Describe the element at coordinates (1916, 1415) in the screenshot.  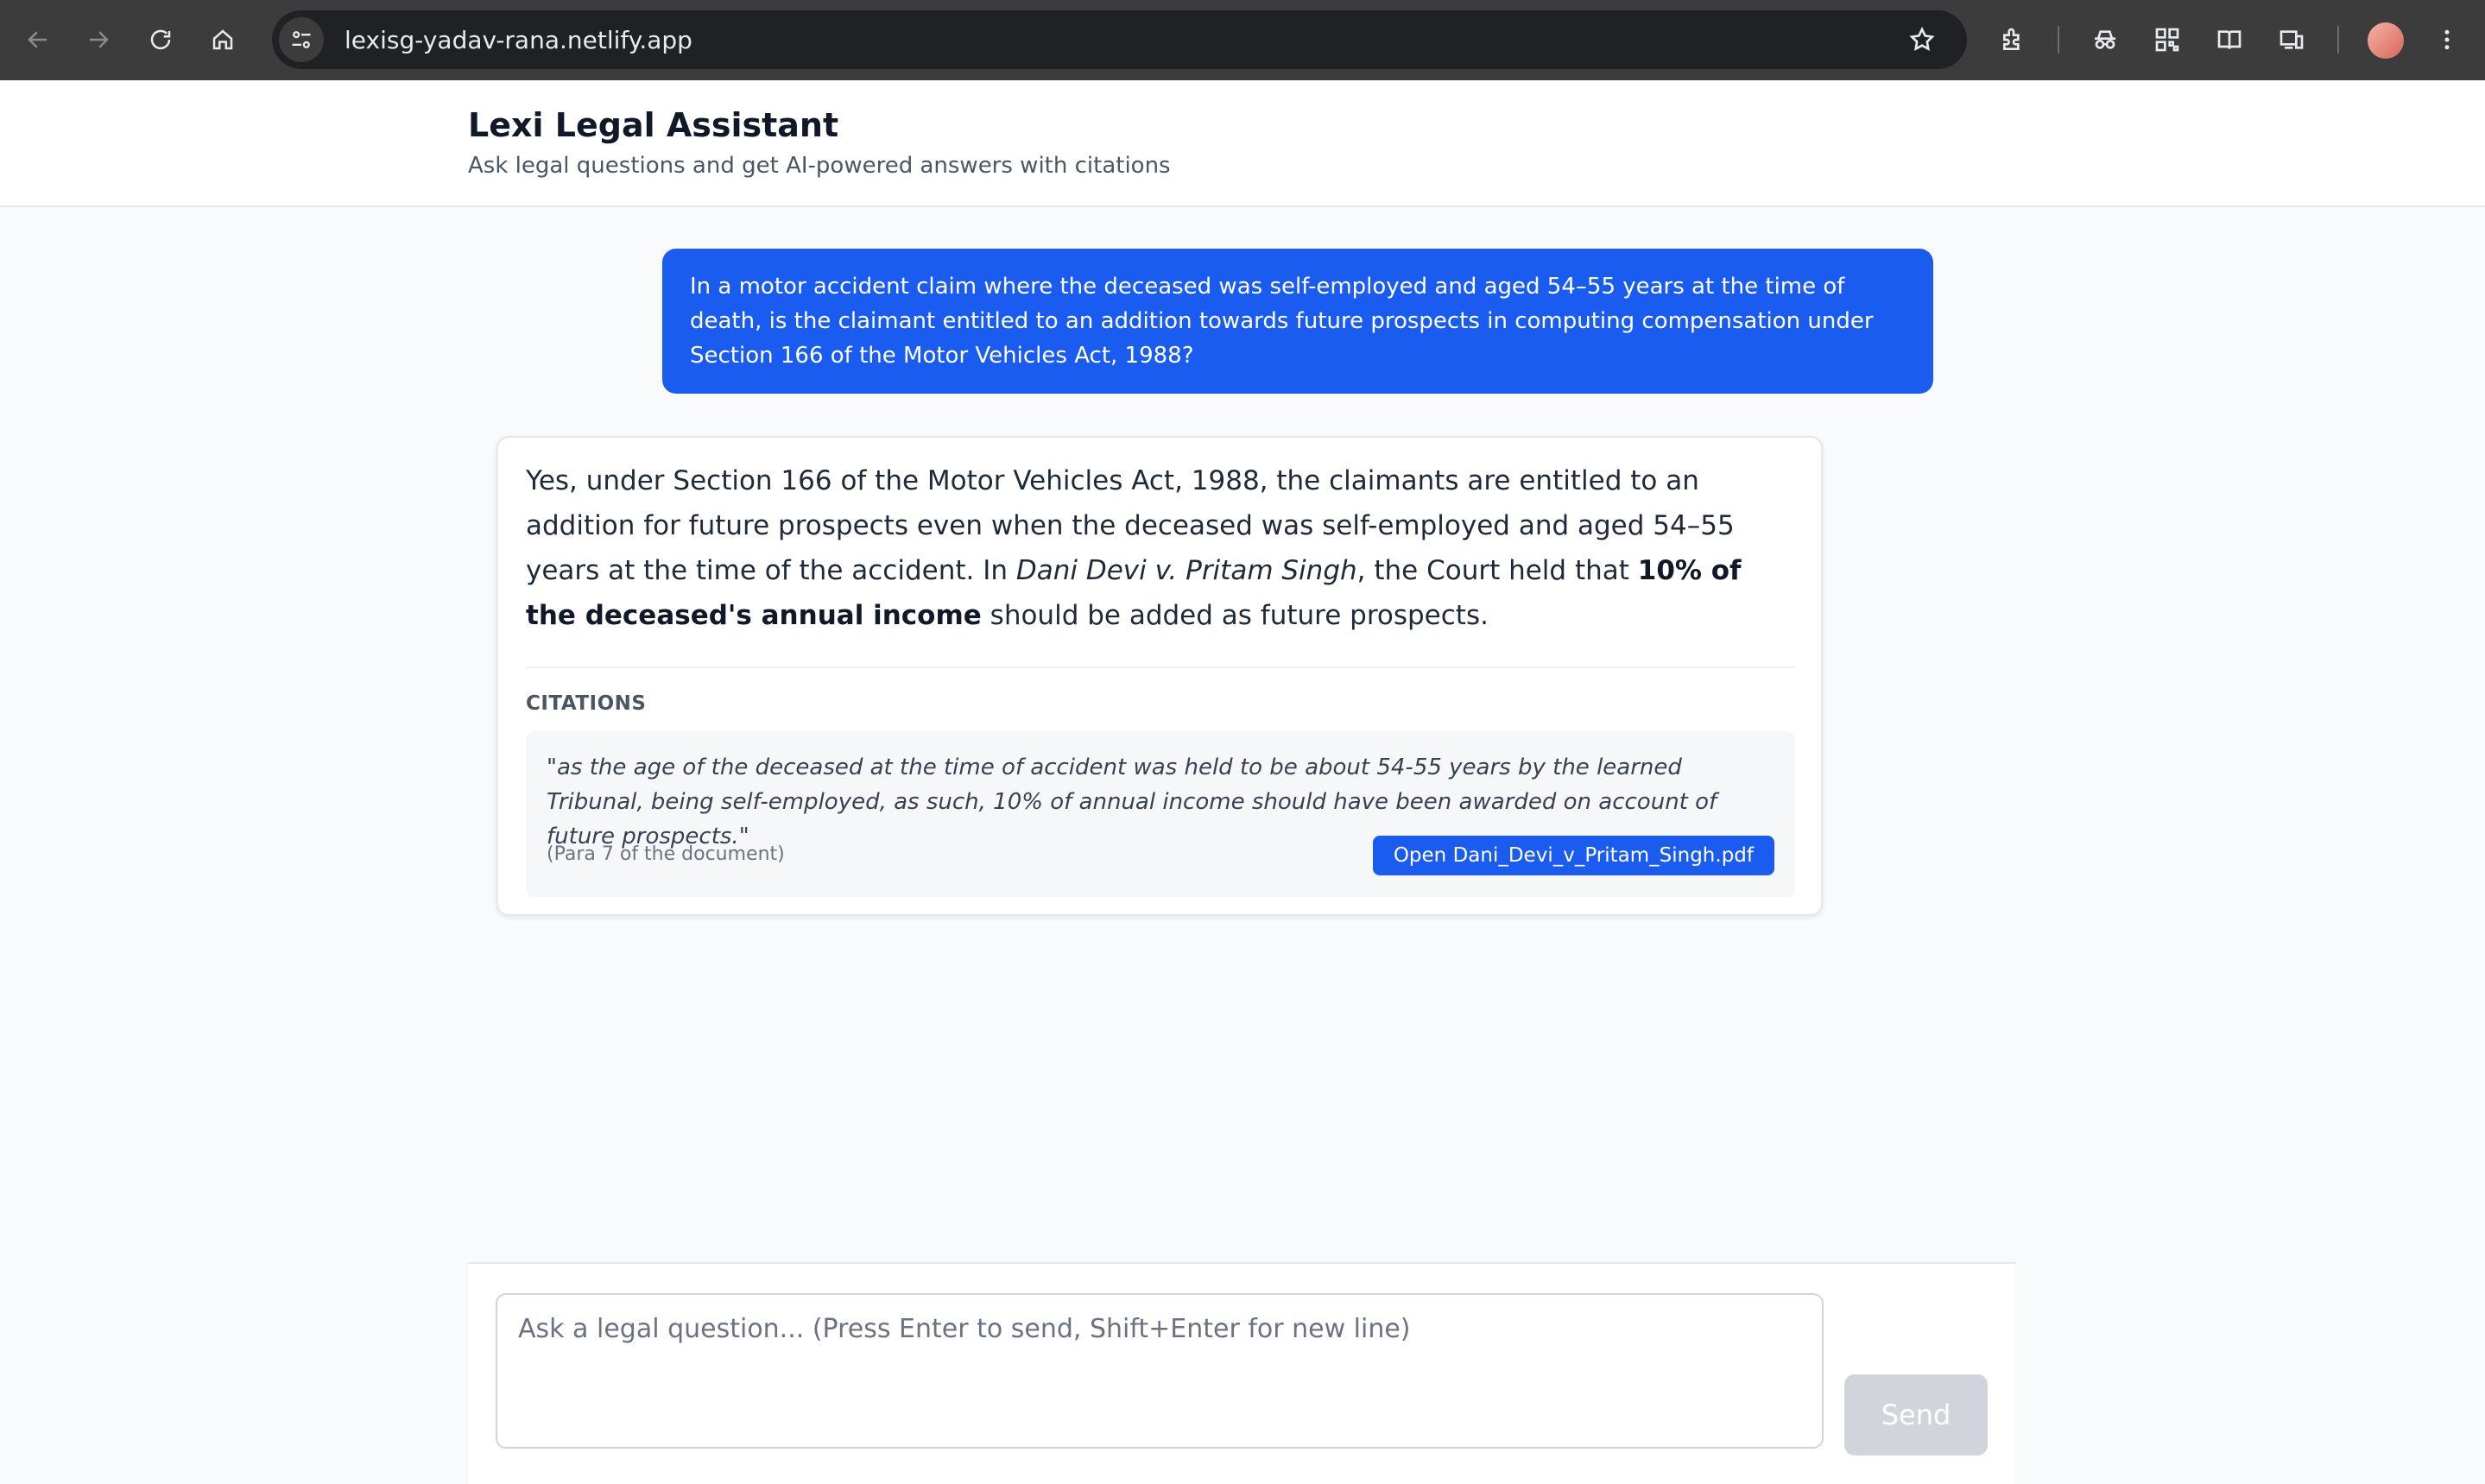
I see `send-button: Send` at that location.